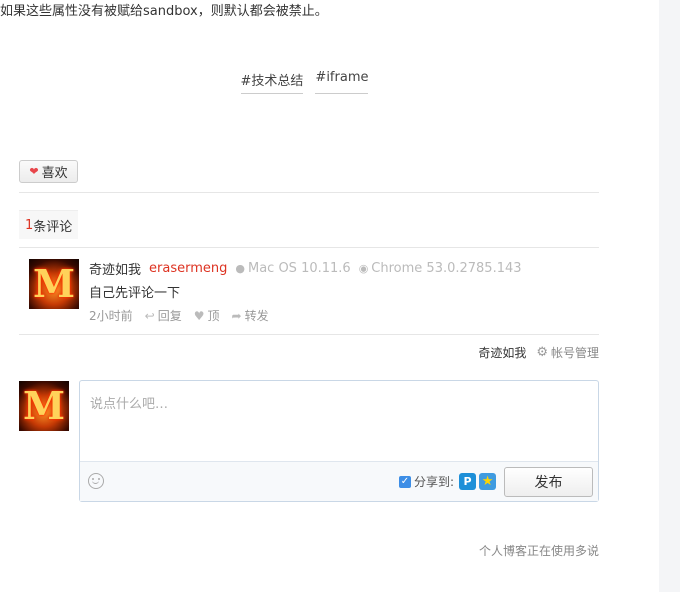 The height and width of the screenshot is (592, 680). I want to click on tag-tech-summary: #技术总结, so click(272, 82).